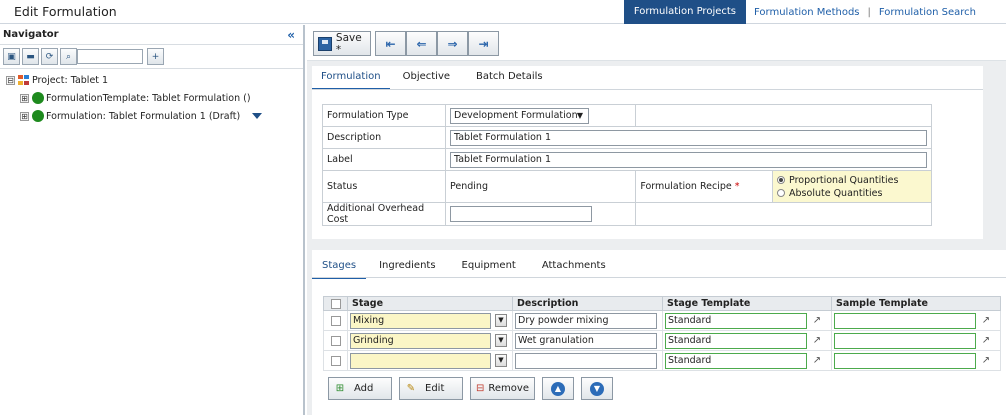  I want to click on navigator-search-input, so click(110, 56).